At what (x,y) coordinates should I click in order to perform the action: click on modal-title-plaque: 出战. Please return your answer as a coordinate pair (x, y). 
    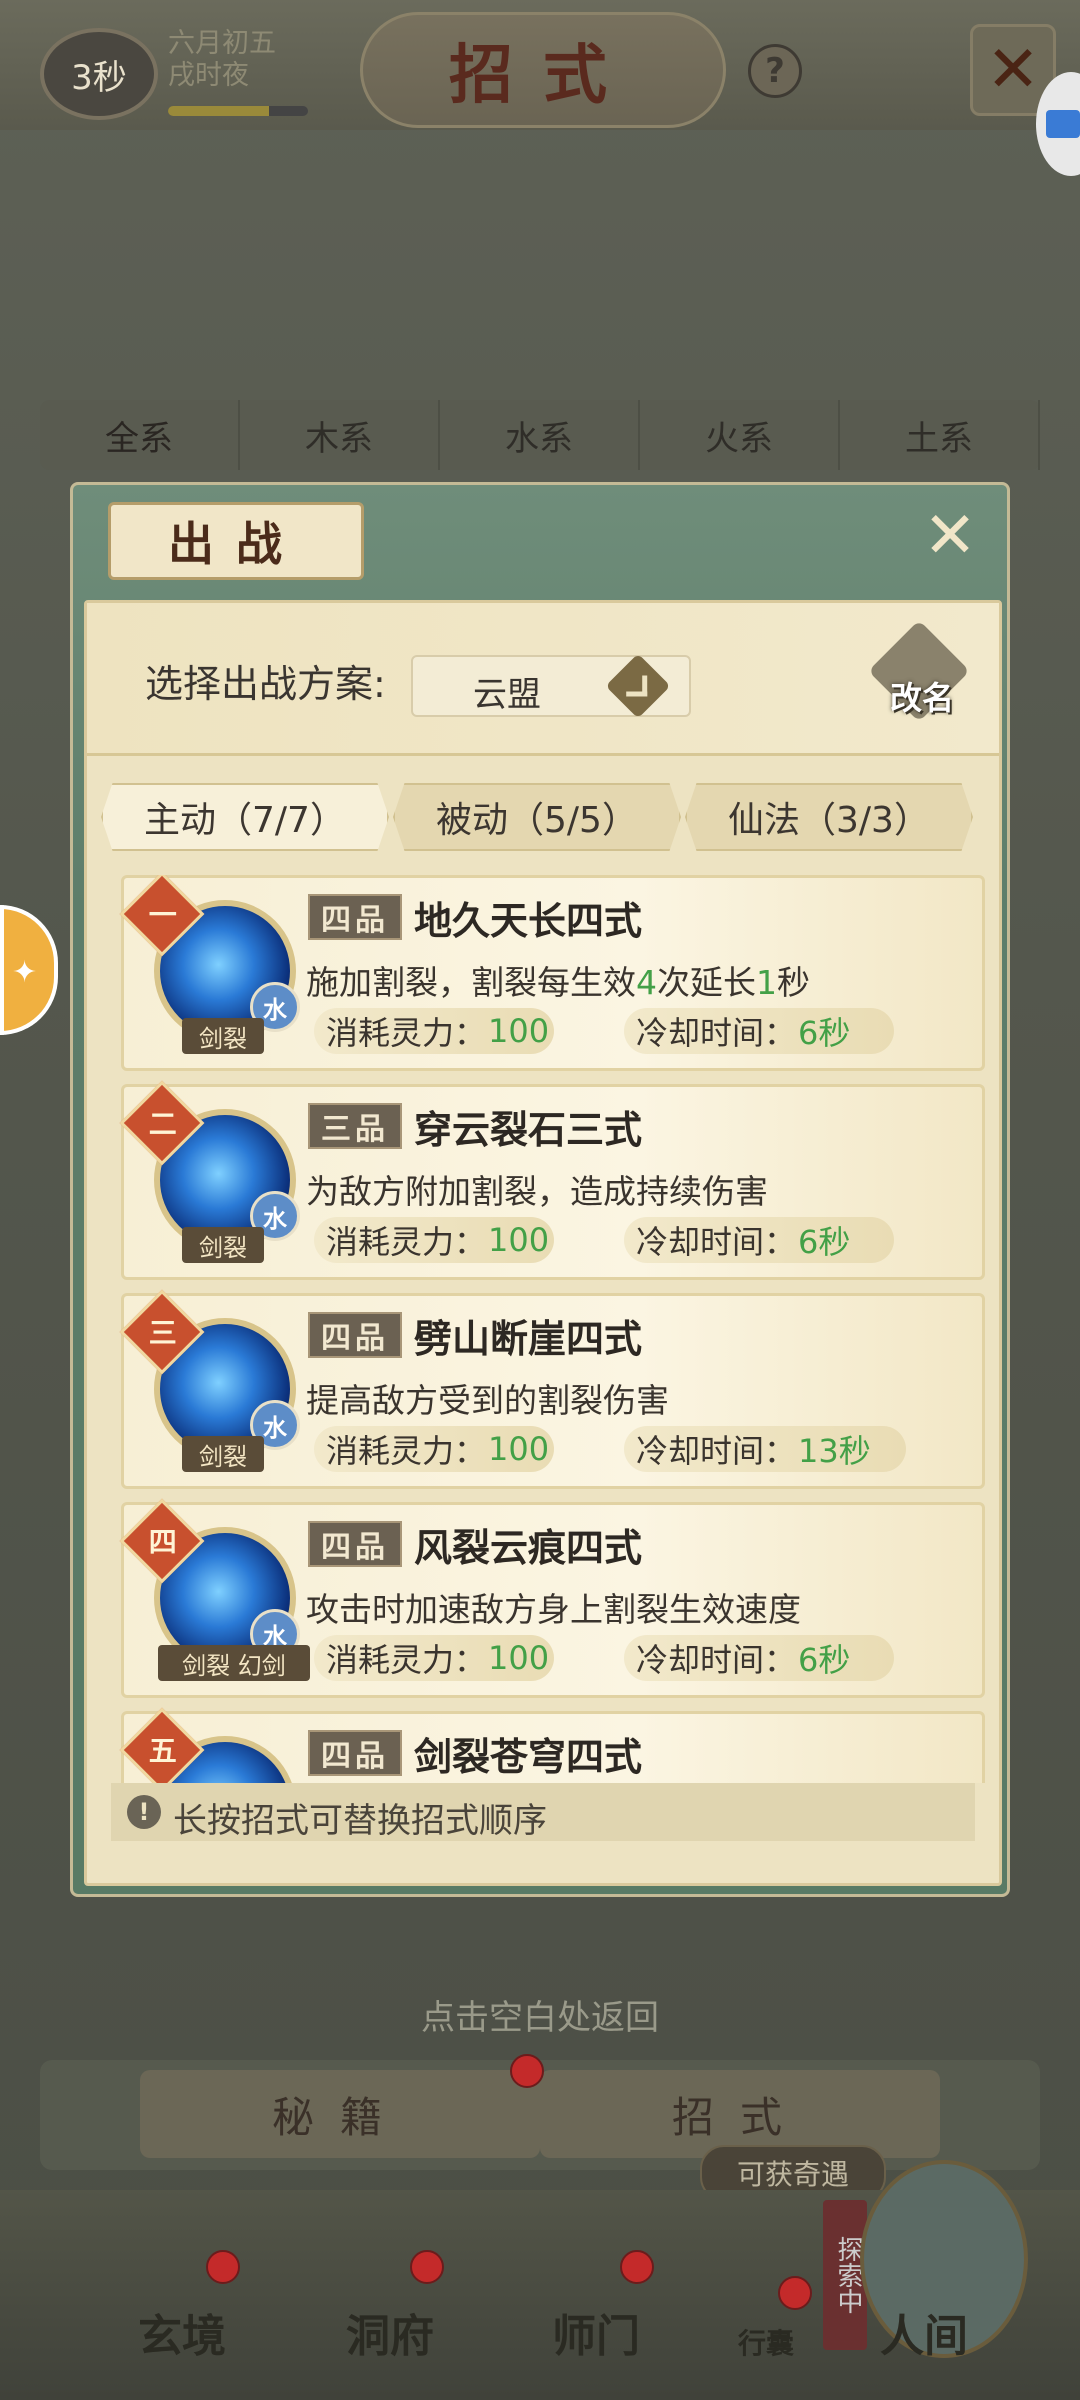
    Looking at the image, I should click on (236, 541).